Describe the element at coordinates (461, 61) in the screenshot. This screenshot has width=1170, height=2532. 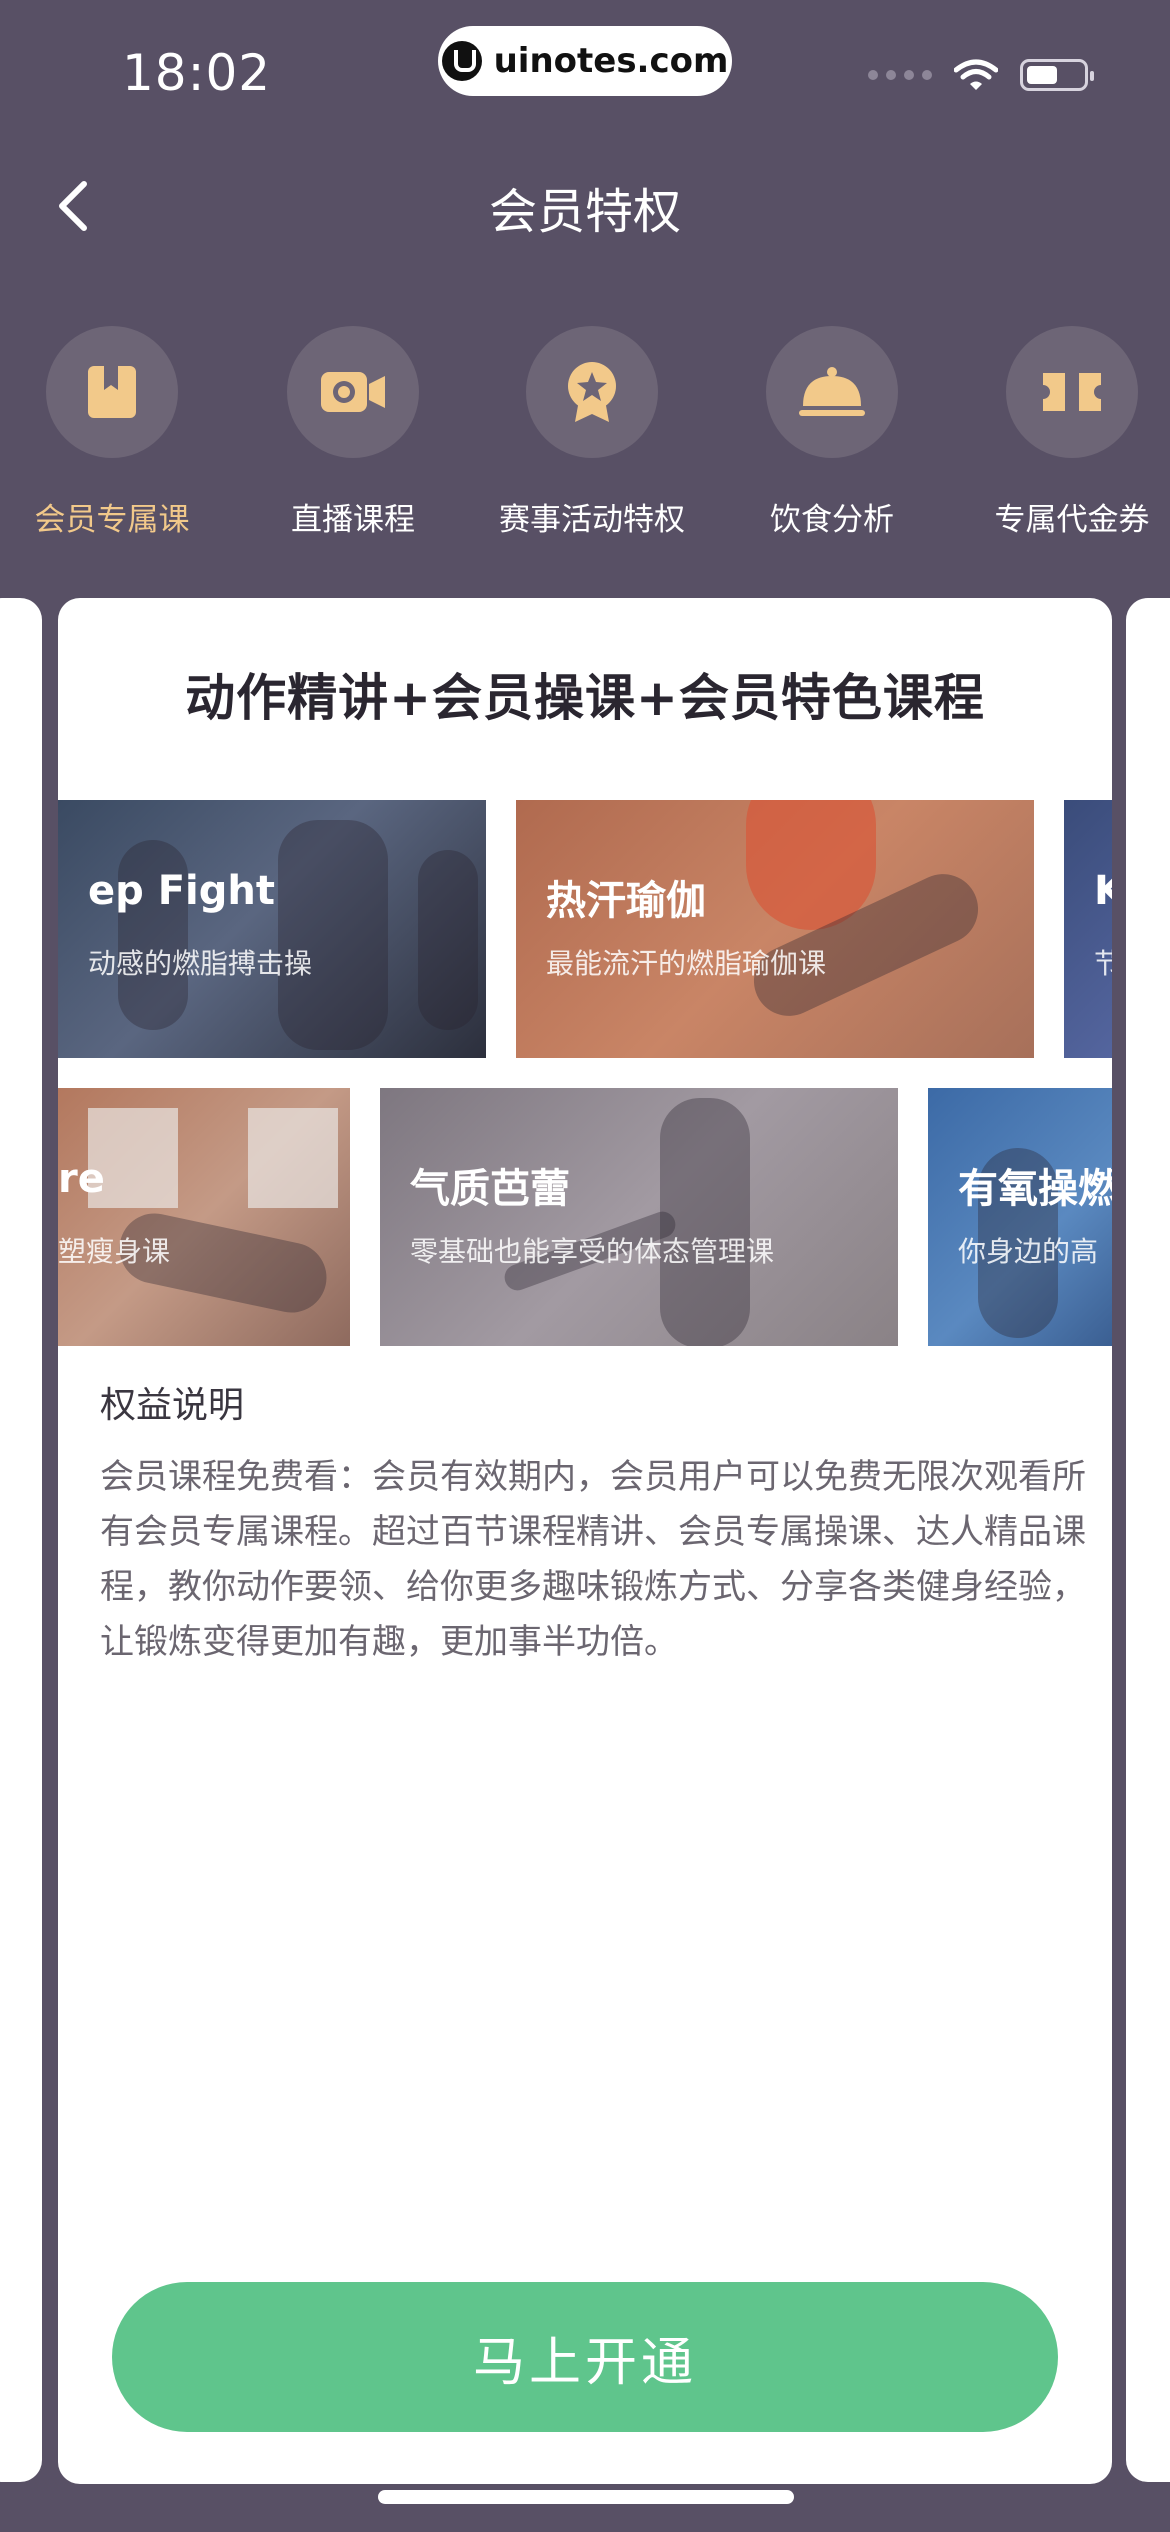
I see `site-logo-icon` at that location.